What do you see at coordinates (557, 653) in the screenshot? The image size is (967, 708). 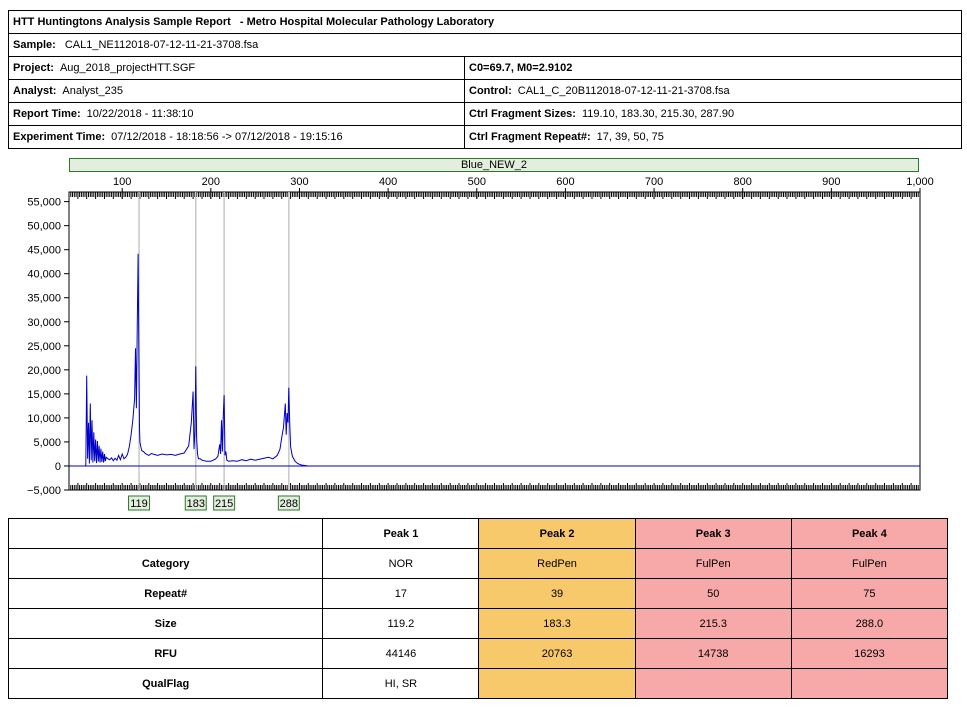 I see `peak-2-rfu: 20763` at bounding box center [557, 653].